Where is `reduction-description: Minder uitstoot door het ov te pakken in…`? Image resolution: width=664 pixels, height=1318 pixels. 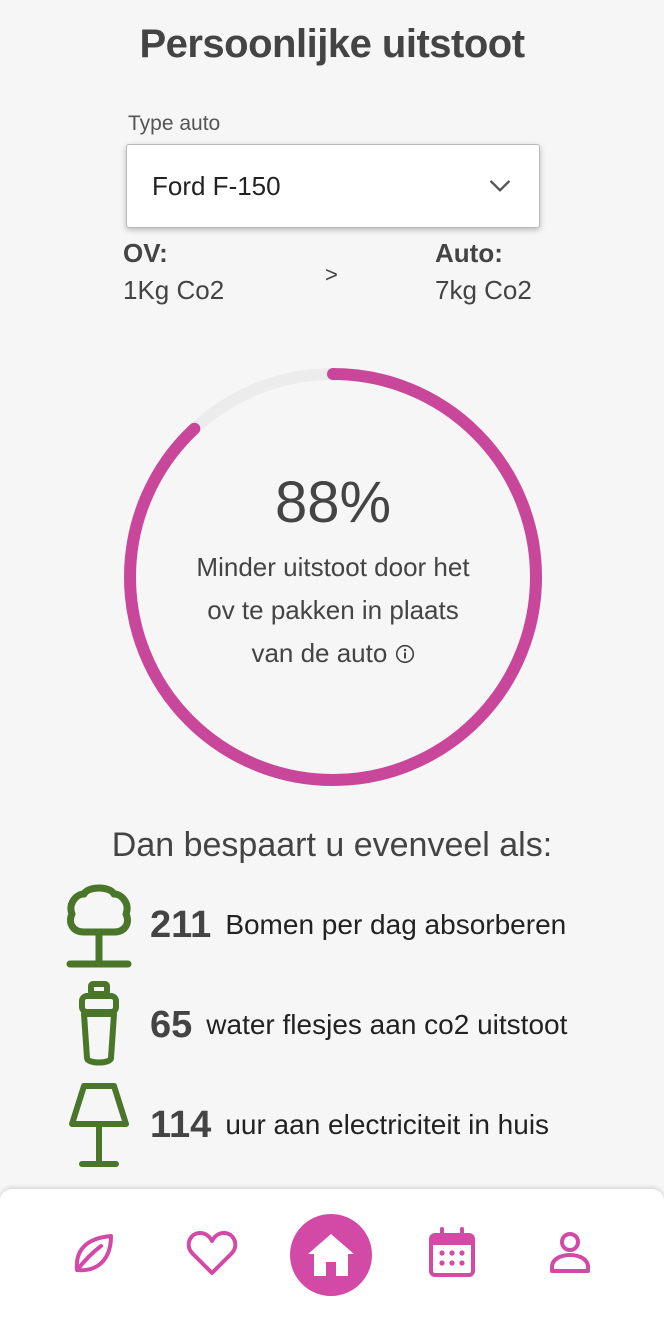
reduction-description: Minder uitstoot door het ov te pakken in… is located at coordinates (333, 610).